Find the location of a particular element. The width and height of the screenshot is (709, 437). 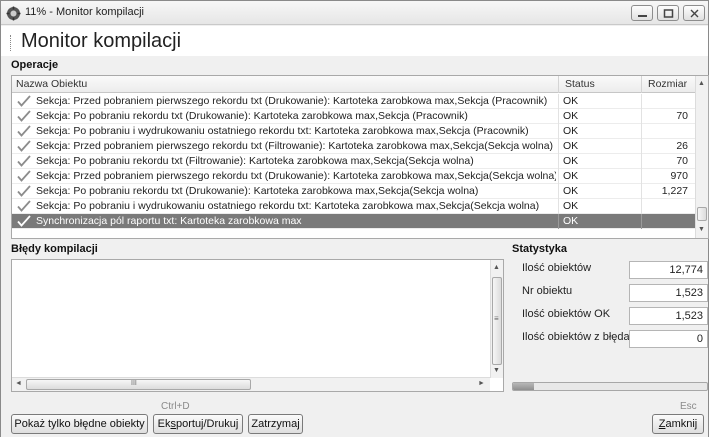

export-print-button: Eksportuj/Drukuj is located at coordinates (198, 424).